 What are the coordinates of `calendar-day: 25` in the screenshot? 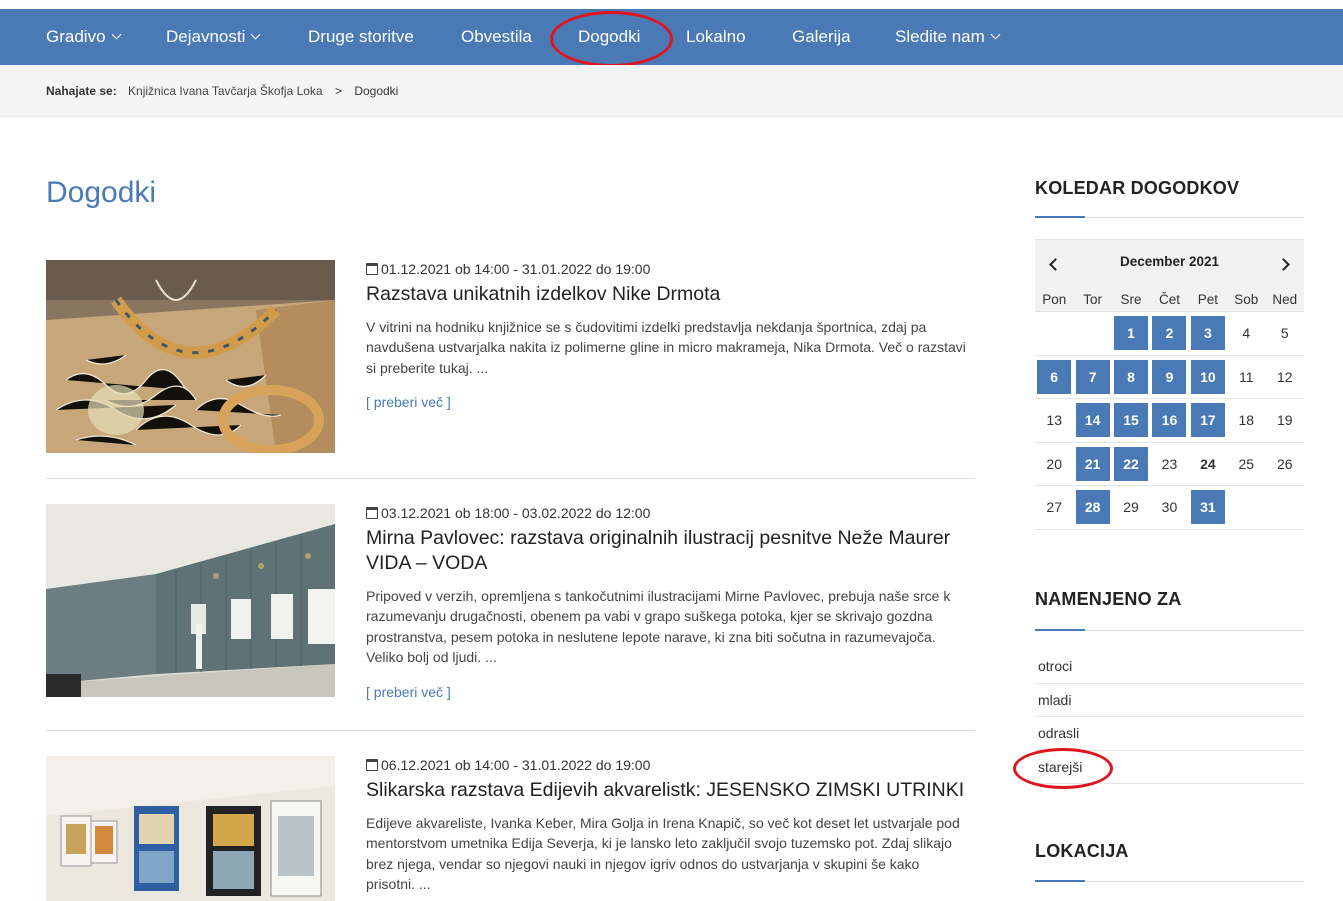 It's located at (1246, 463).